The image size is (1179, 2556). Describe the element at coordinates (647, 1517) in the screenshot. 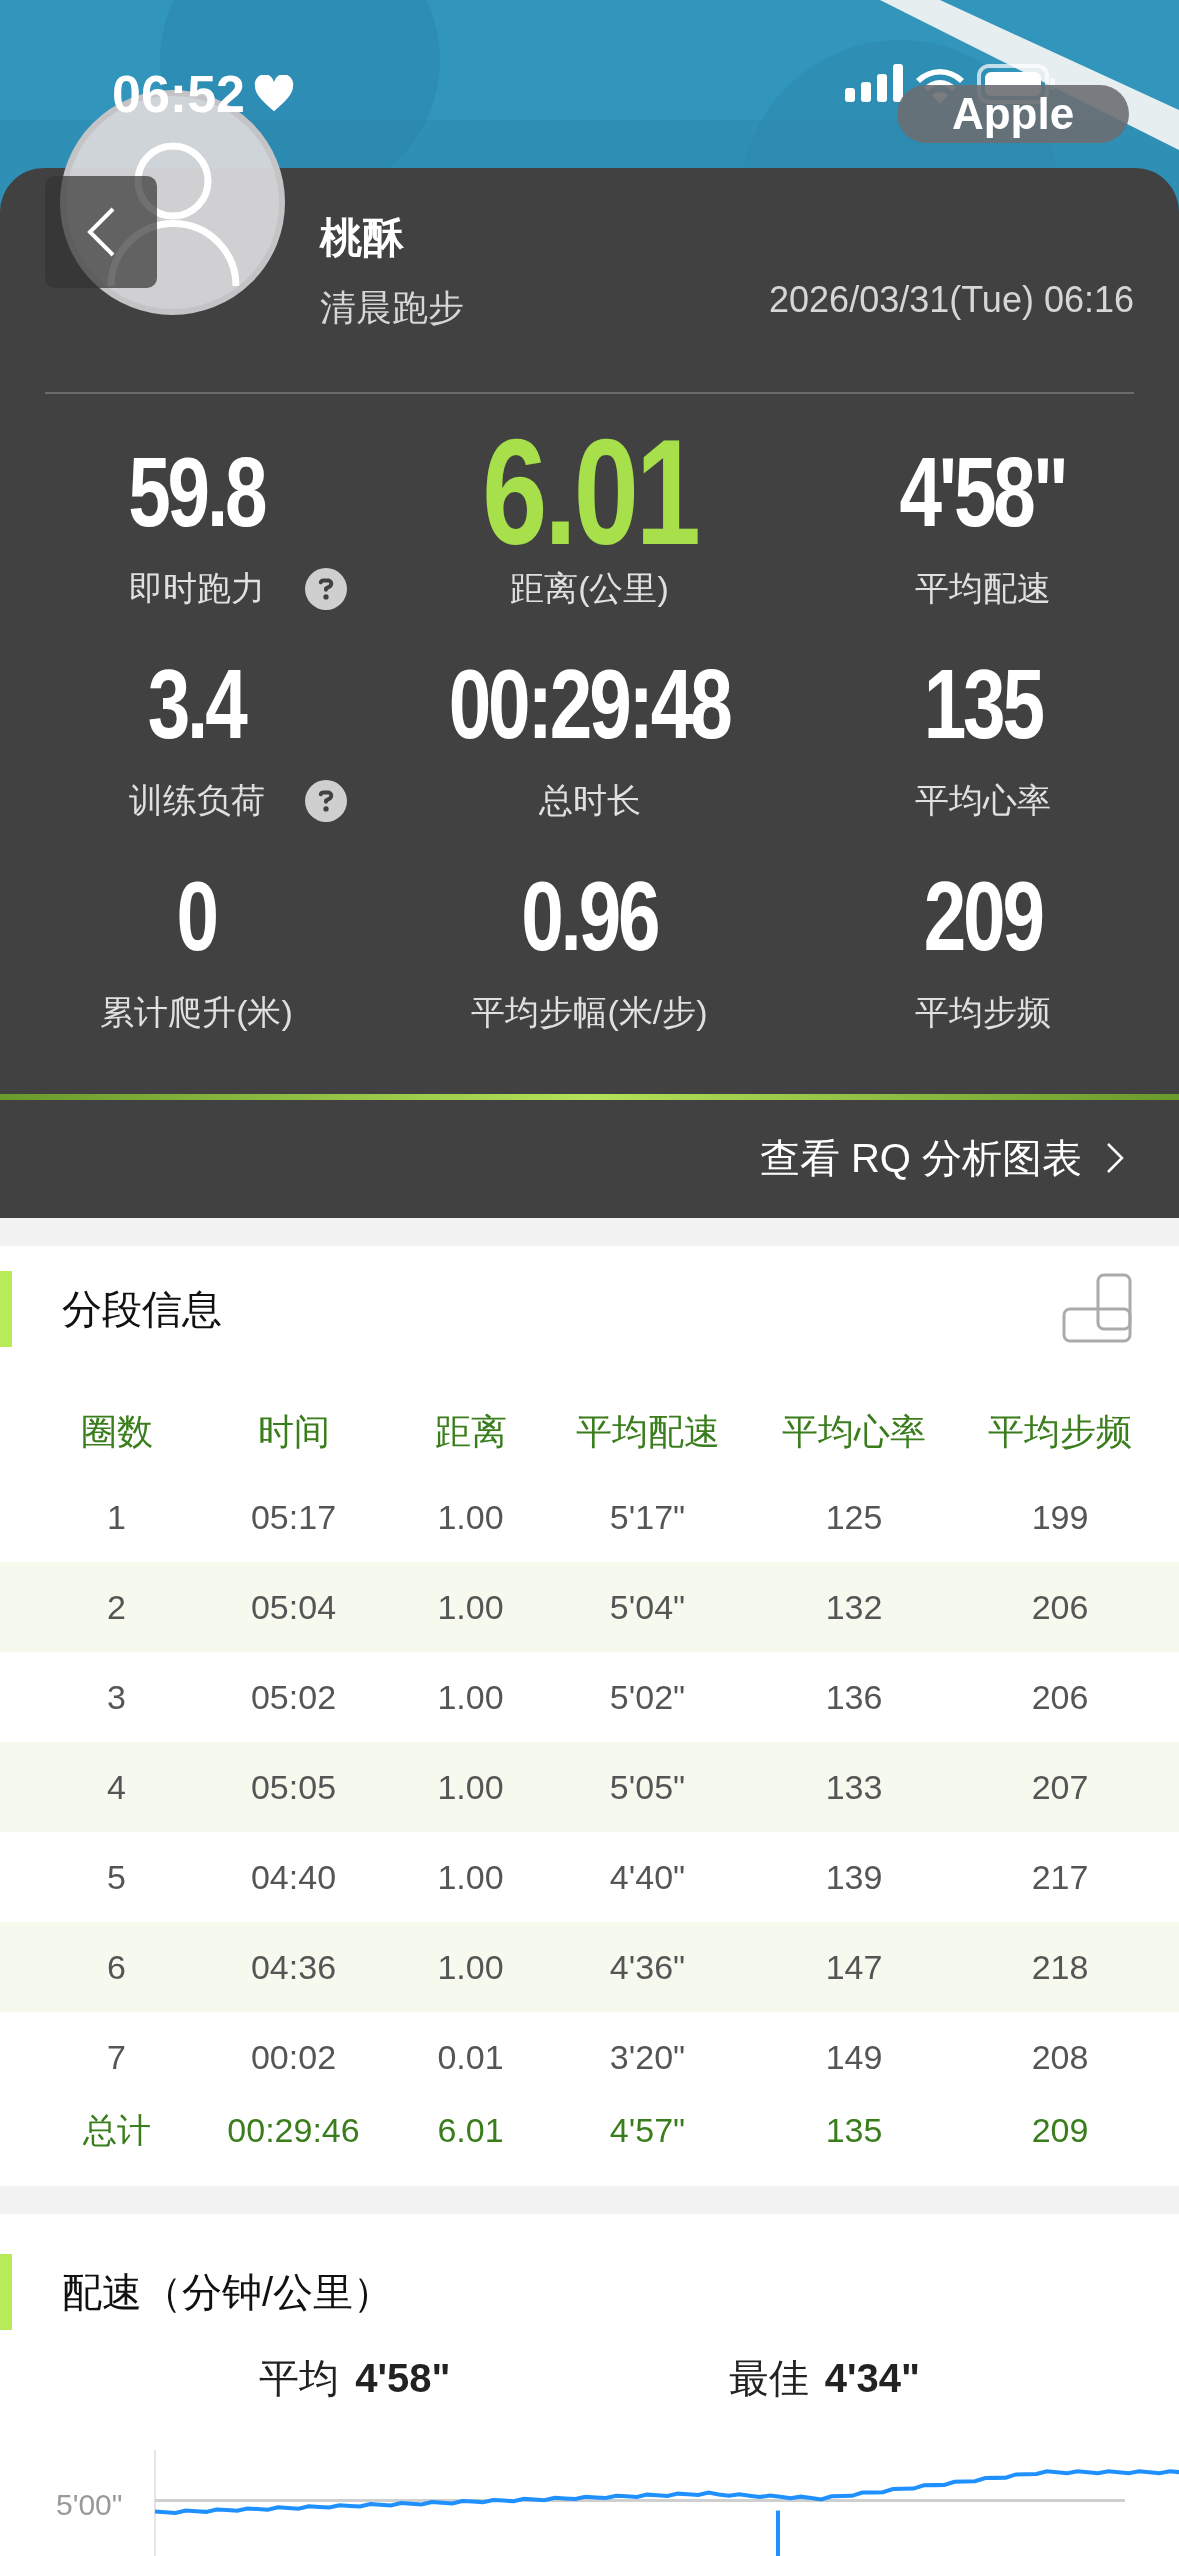

I see `table-cell-text: 5'17"` at that location.